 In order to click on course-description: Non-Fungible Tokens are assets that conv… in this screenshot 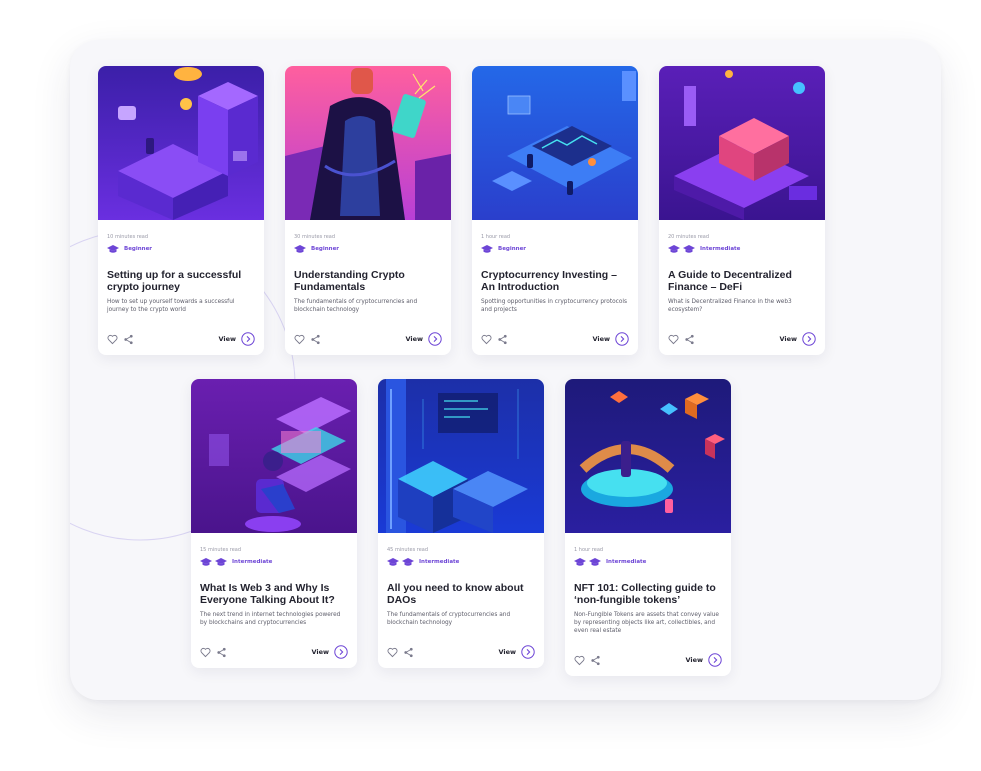, I will do `click(646, 623)`.